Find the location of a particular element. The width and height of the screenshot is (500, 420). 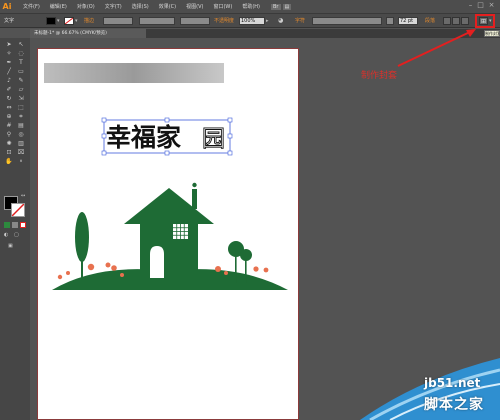

stroke-dropdown-icon: ▾ is located at coordinates (77, 21).